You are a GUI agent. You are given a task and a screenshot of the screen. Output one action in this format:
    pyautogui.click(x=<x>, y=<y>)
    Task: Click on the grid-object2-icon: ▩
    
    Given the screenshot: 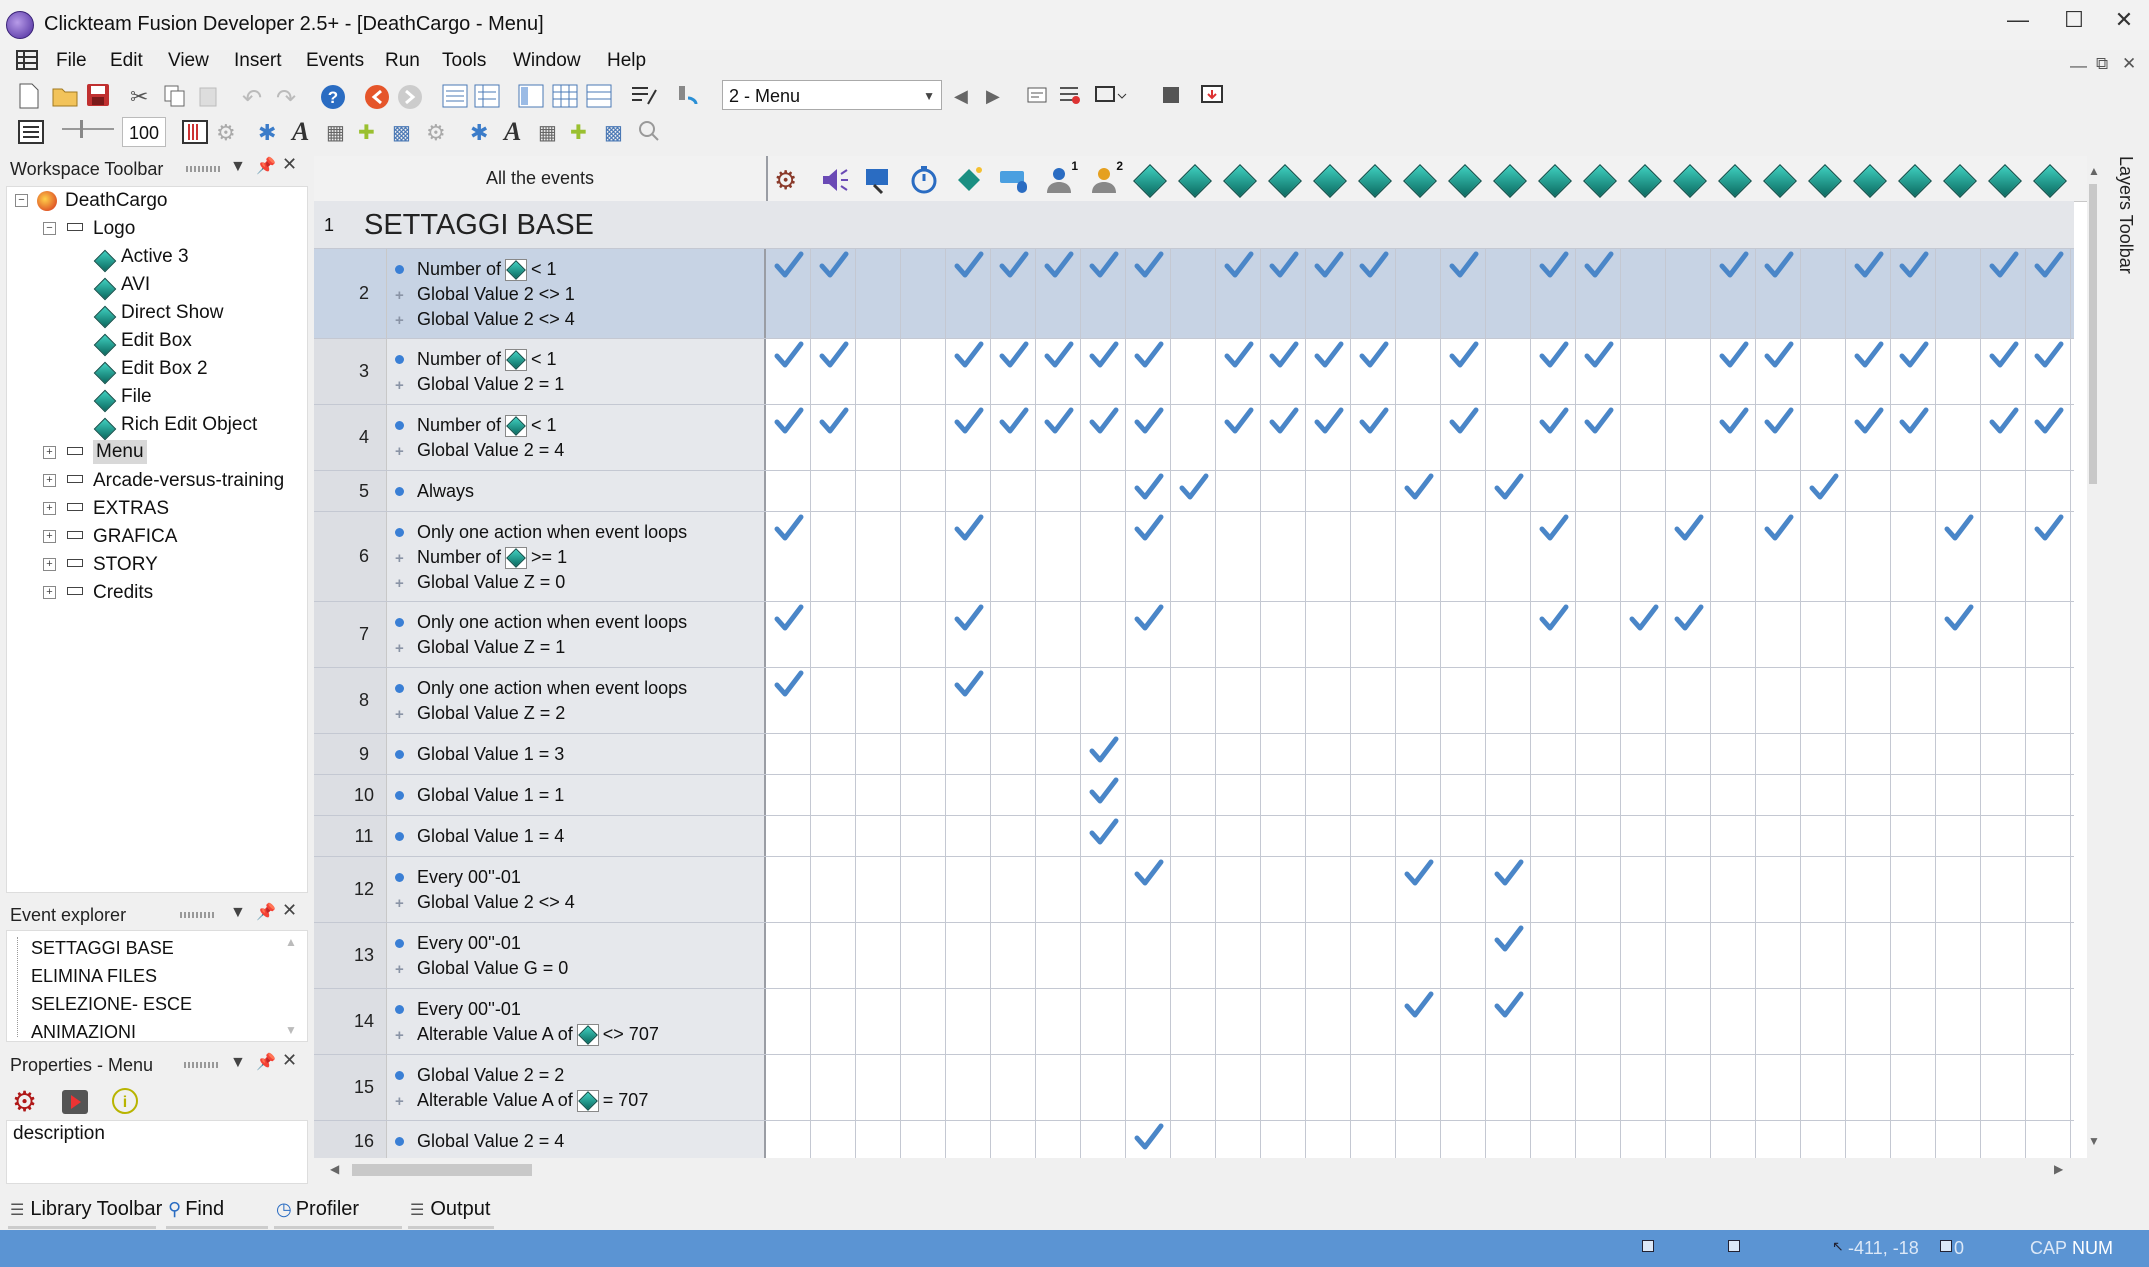 What is the action you would take?
    pyautogui.click(x=613, y=132)
    